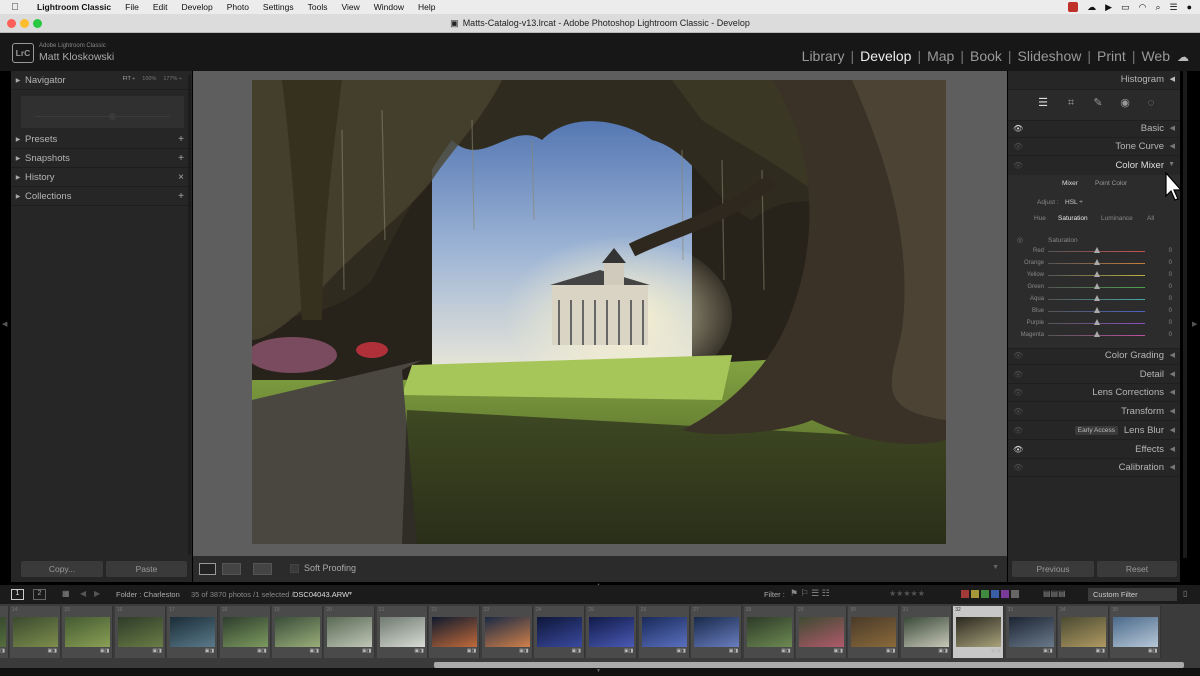  I want to click on menu-help: Help, so click(426, 7).